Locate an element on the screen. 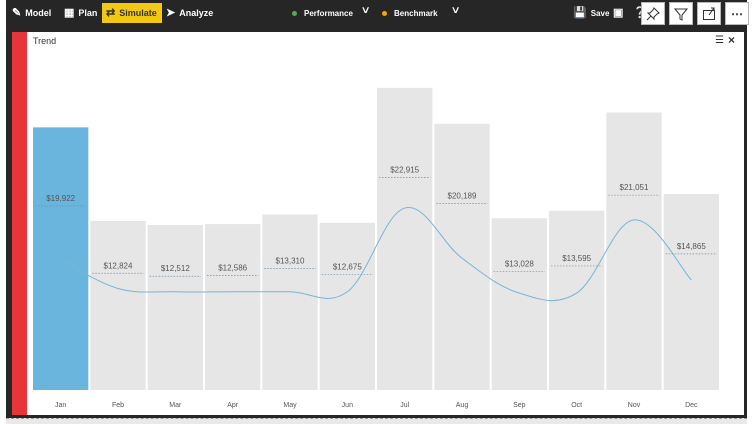  comment-button: ▣ is located at coordinates (620, 13).